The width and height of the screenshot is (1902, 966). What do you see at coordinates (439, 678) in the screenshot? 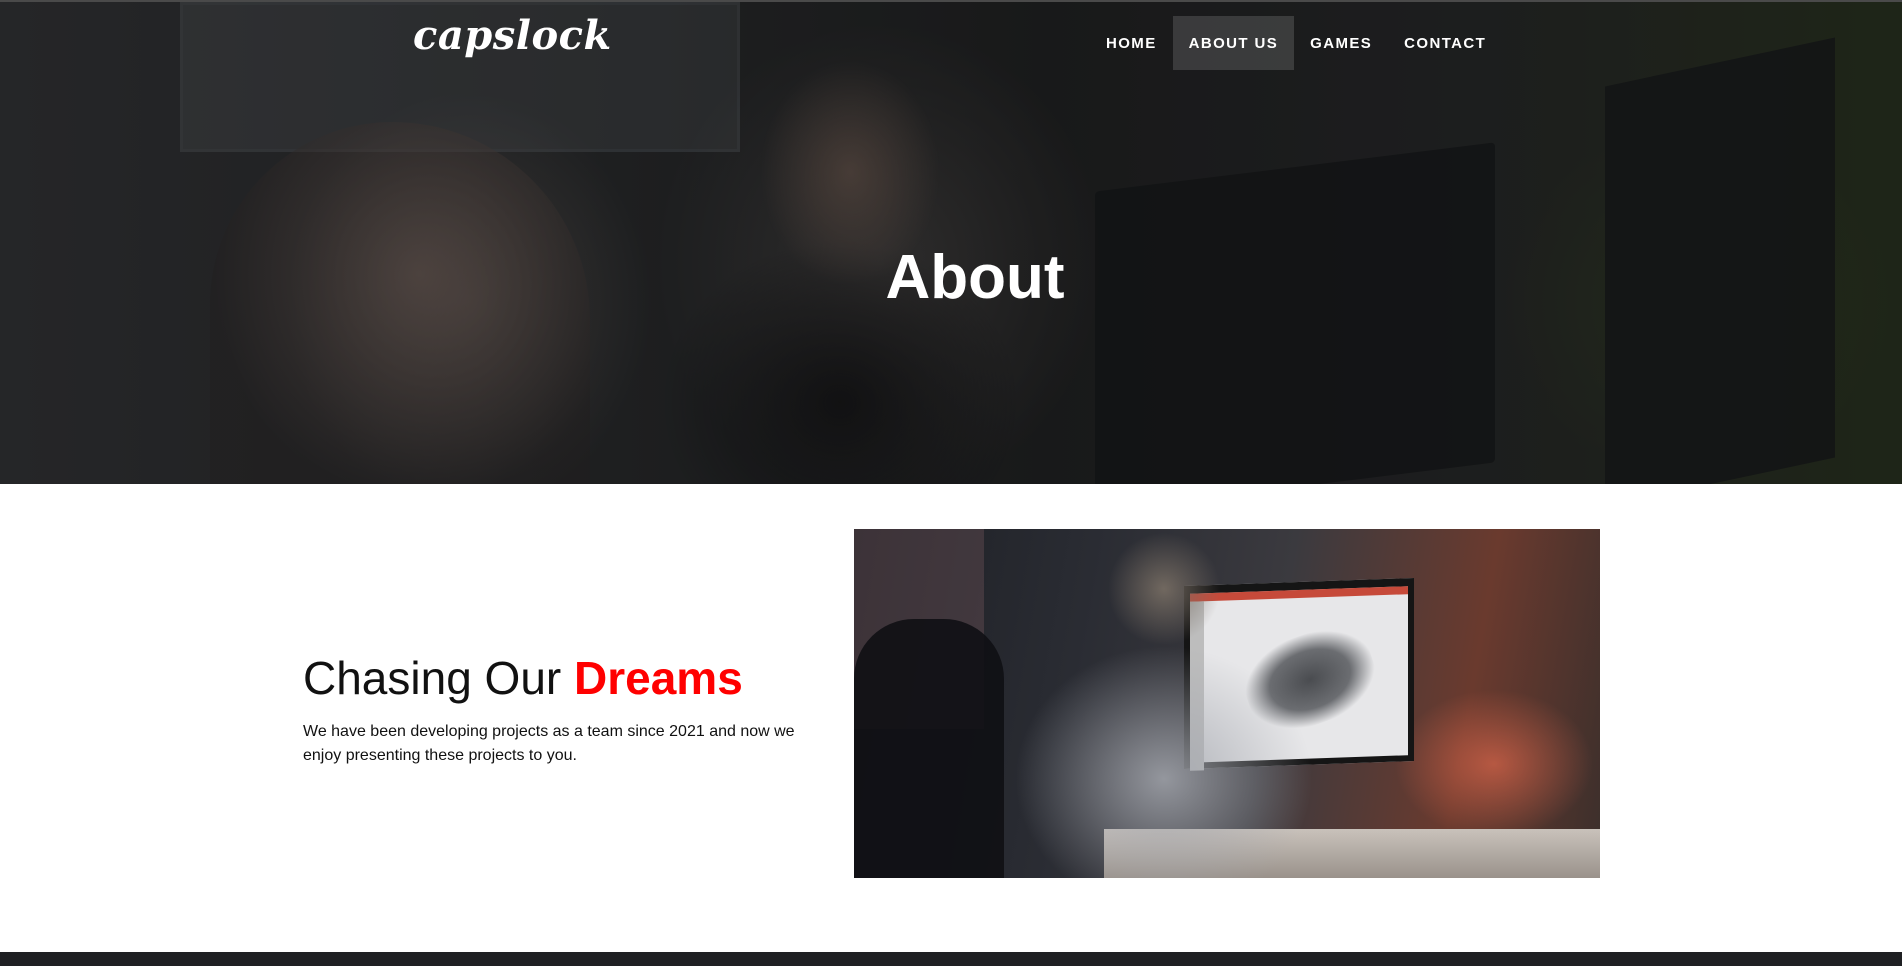
I see `headline-prefix: Chasing Our` at bounding box center [439, 678].